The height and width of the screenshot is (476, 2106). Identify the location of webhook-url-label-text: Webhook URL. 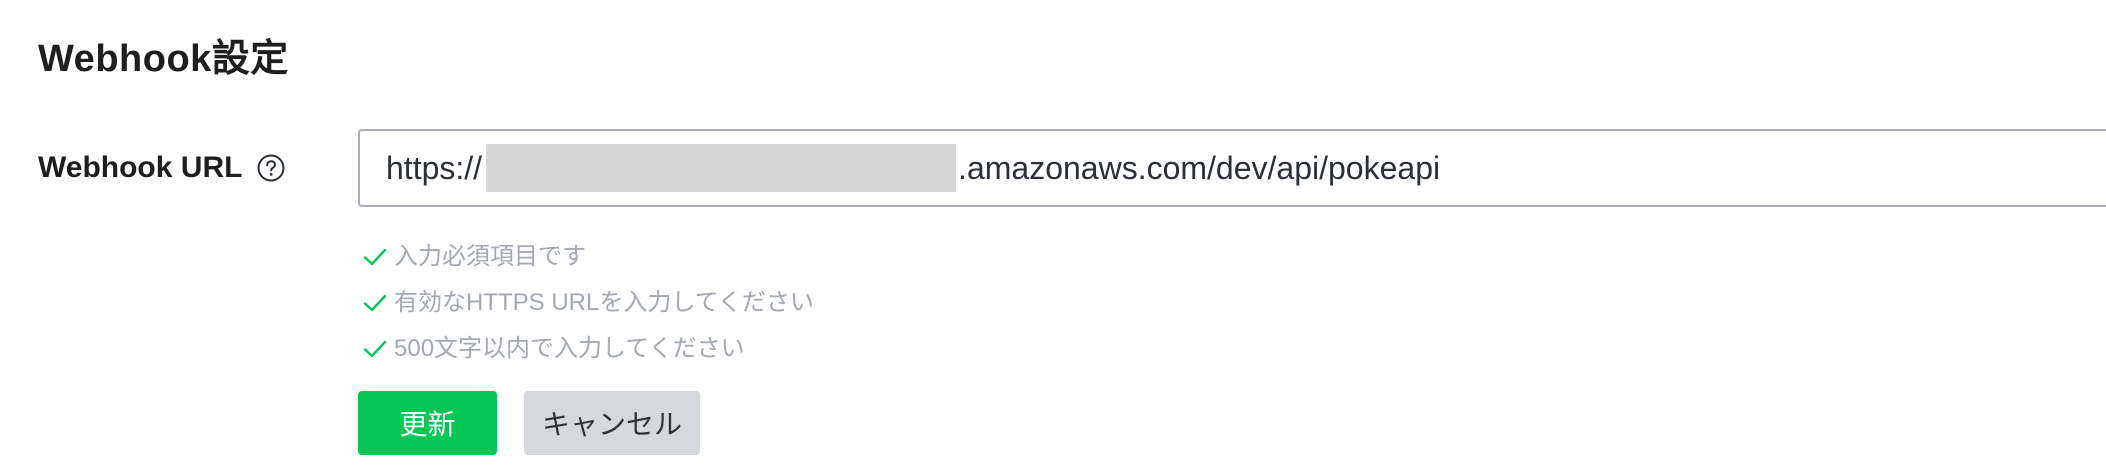
(140, 167).